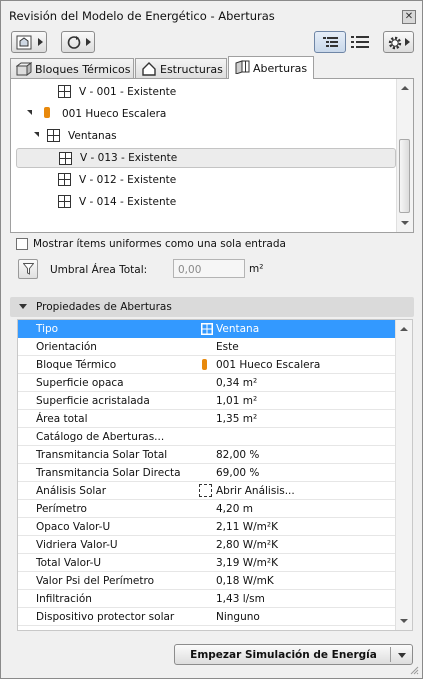 This screenshot has width=423, height=679. I want to click on model-view-icon, so click(24, 42).